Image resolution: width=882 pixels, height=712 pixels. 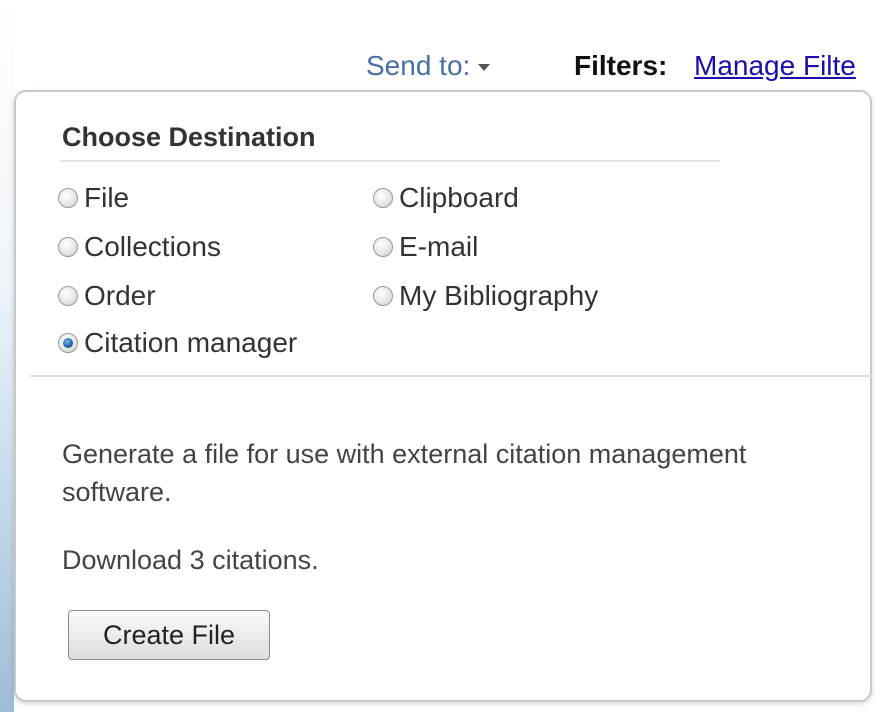 I want to click on results-toolbar: Send to: Filters: Manage Filte, so click(x=441, y=70).